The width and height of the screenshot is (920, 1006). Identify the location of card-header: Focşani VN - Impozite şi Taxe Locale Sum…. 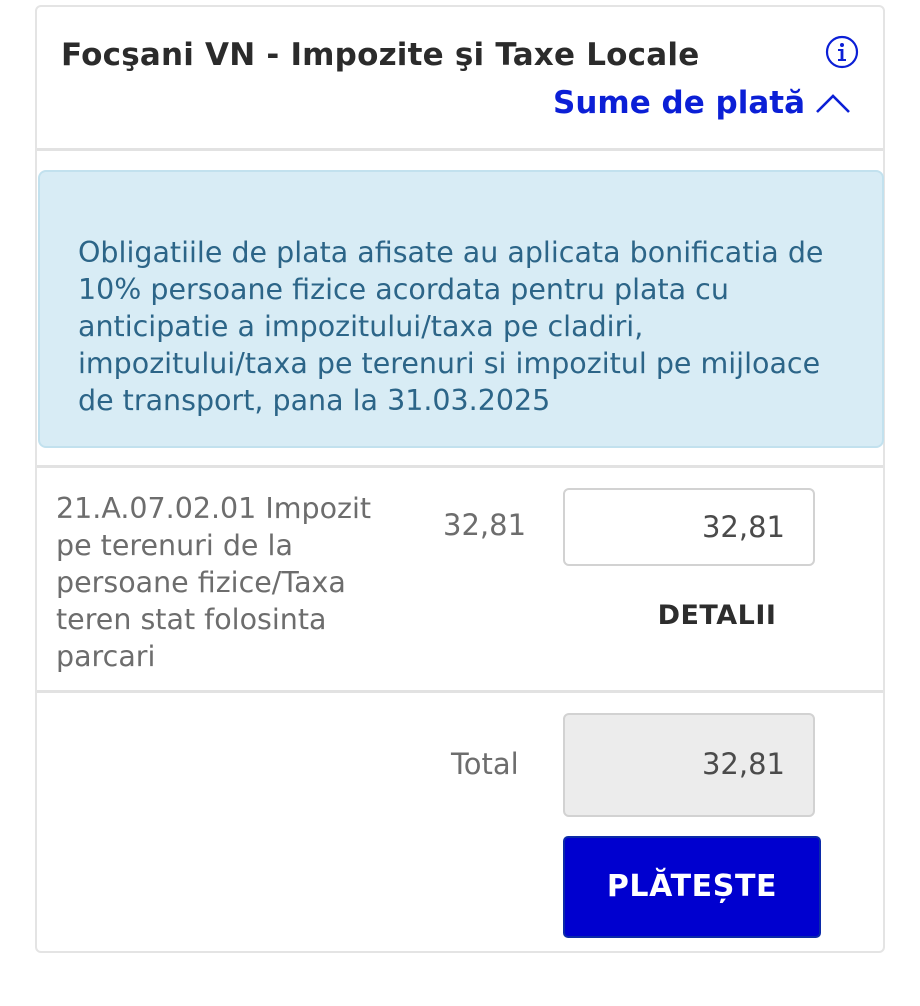
(460, 79).